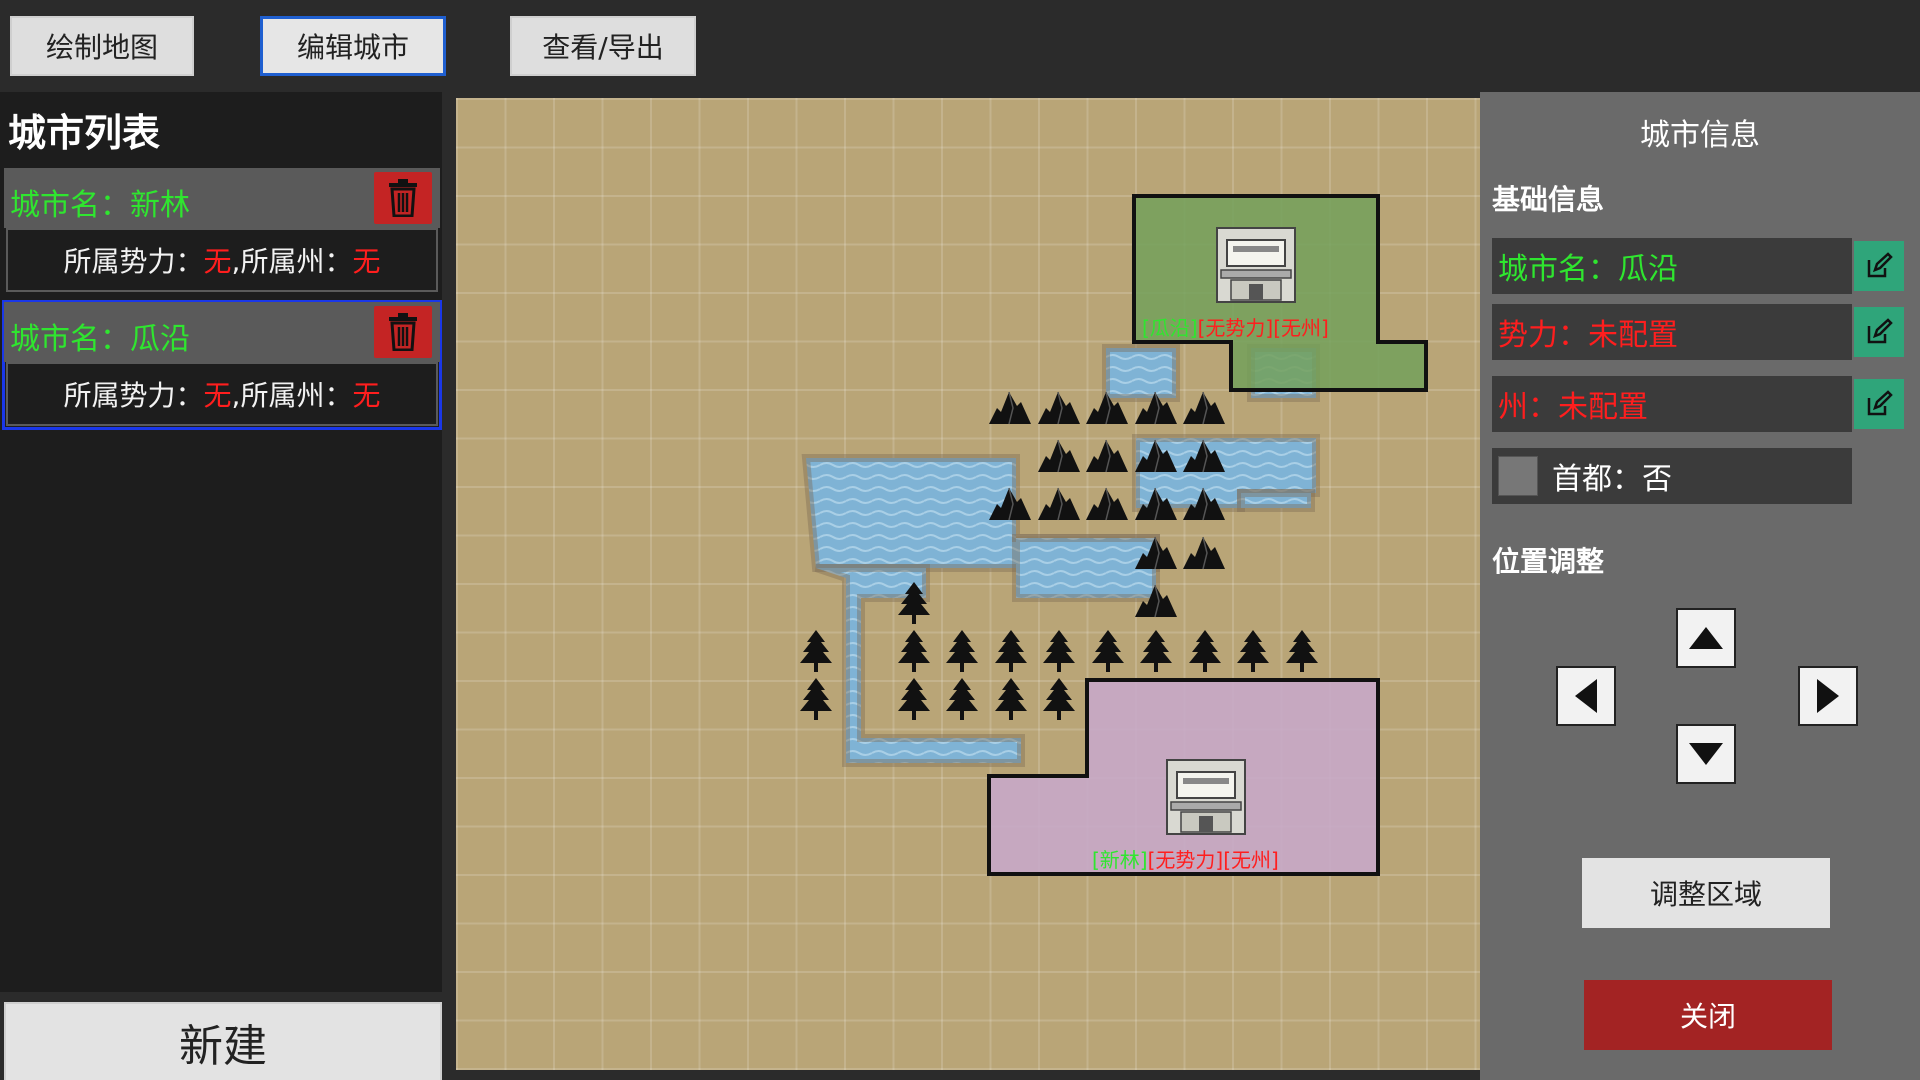  I want to click on tab-edit-city: 编辑城市, so click(353, 46).